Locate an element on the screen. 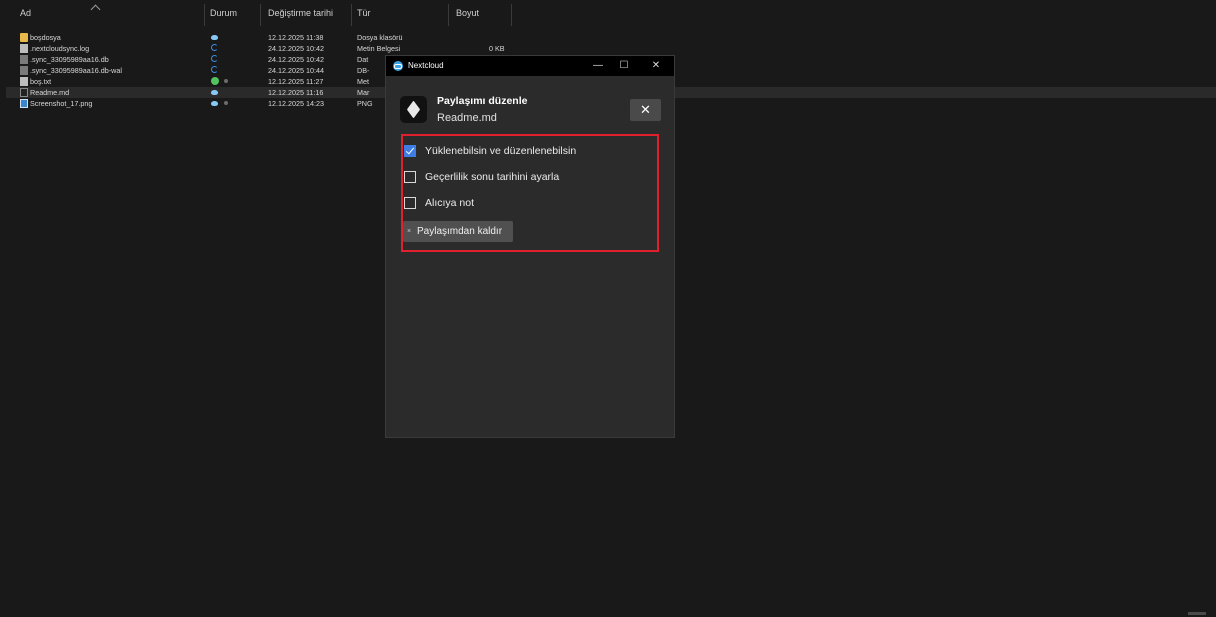  file-name: Readme.md is located at coordinates (50, 92).